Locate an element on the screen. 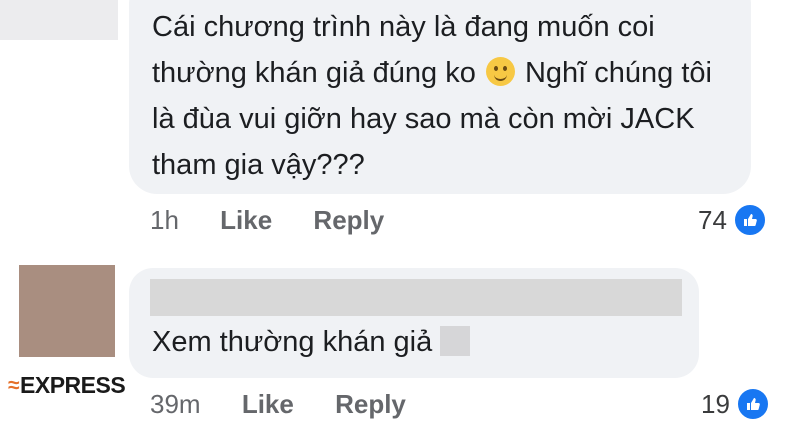  slightly-smiling-face-icon is located at coordinates (500, 71).